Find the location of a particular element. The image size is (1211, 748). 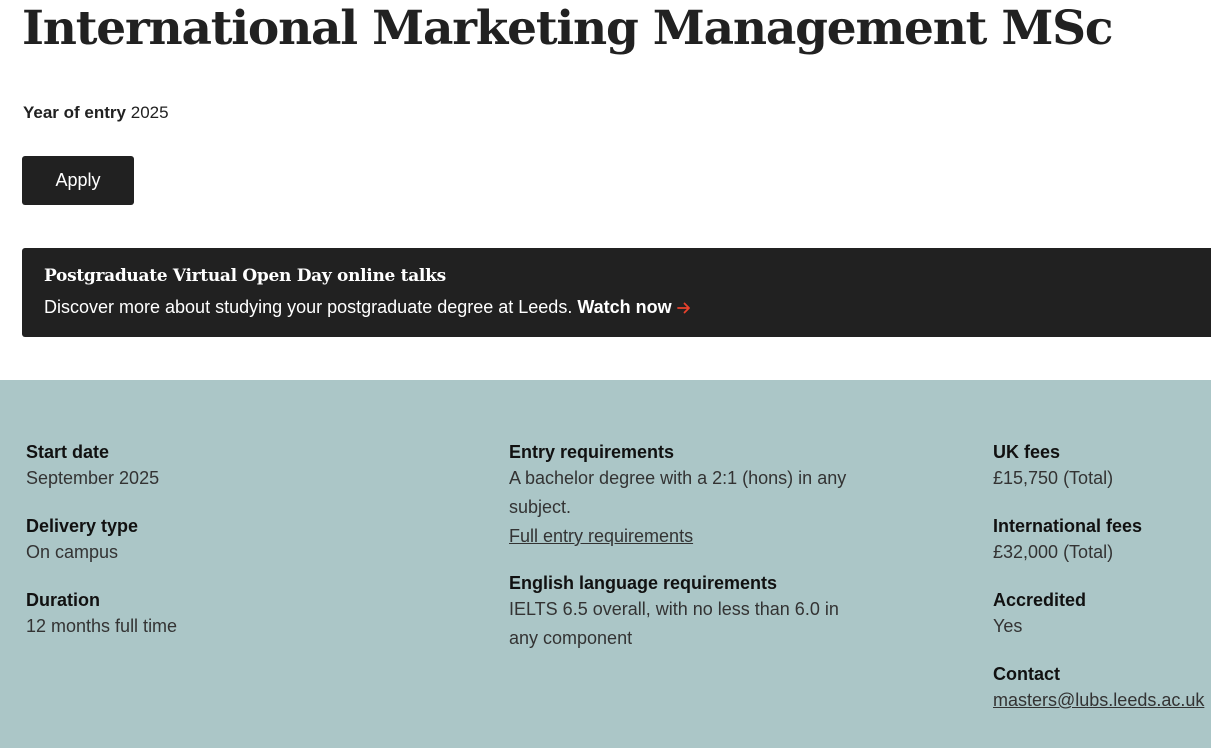

fact-value: September 2025 is located at coordinates (93, 478).